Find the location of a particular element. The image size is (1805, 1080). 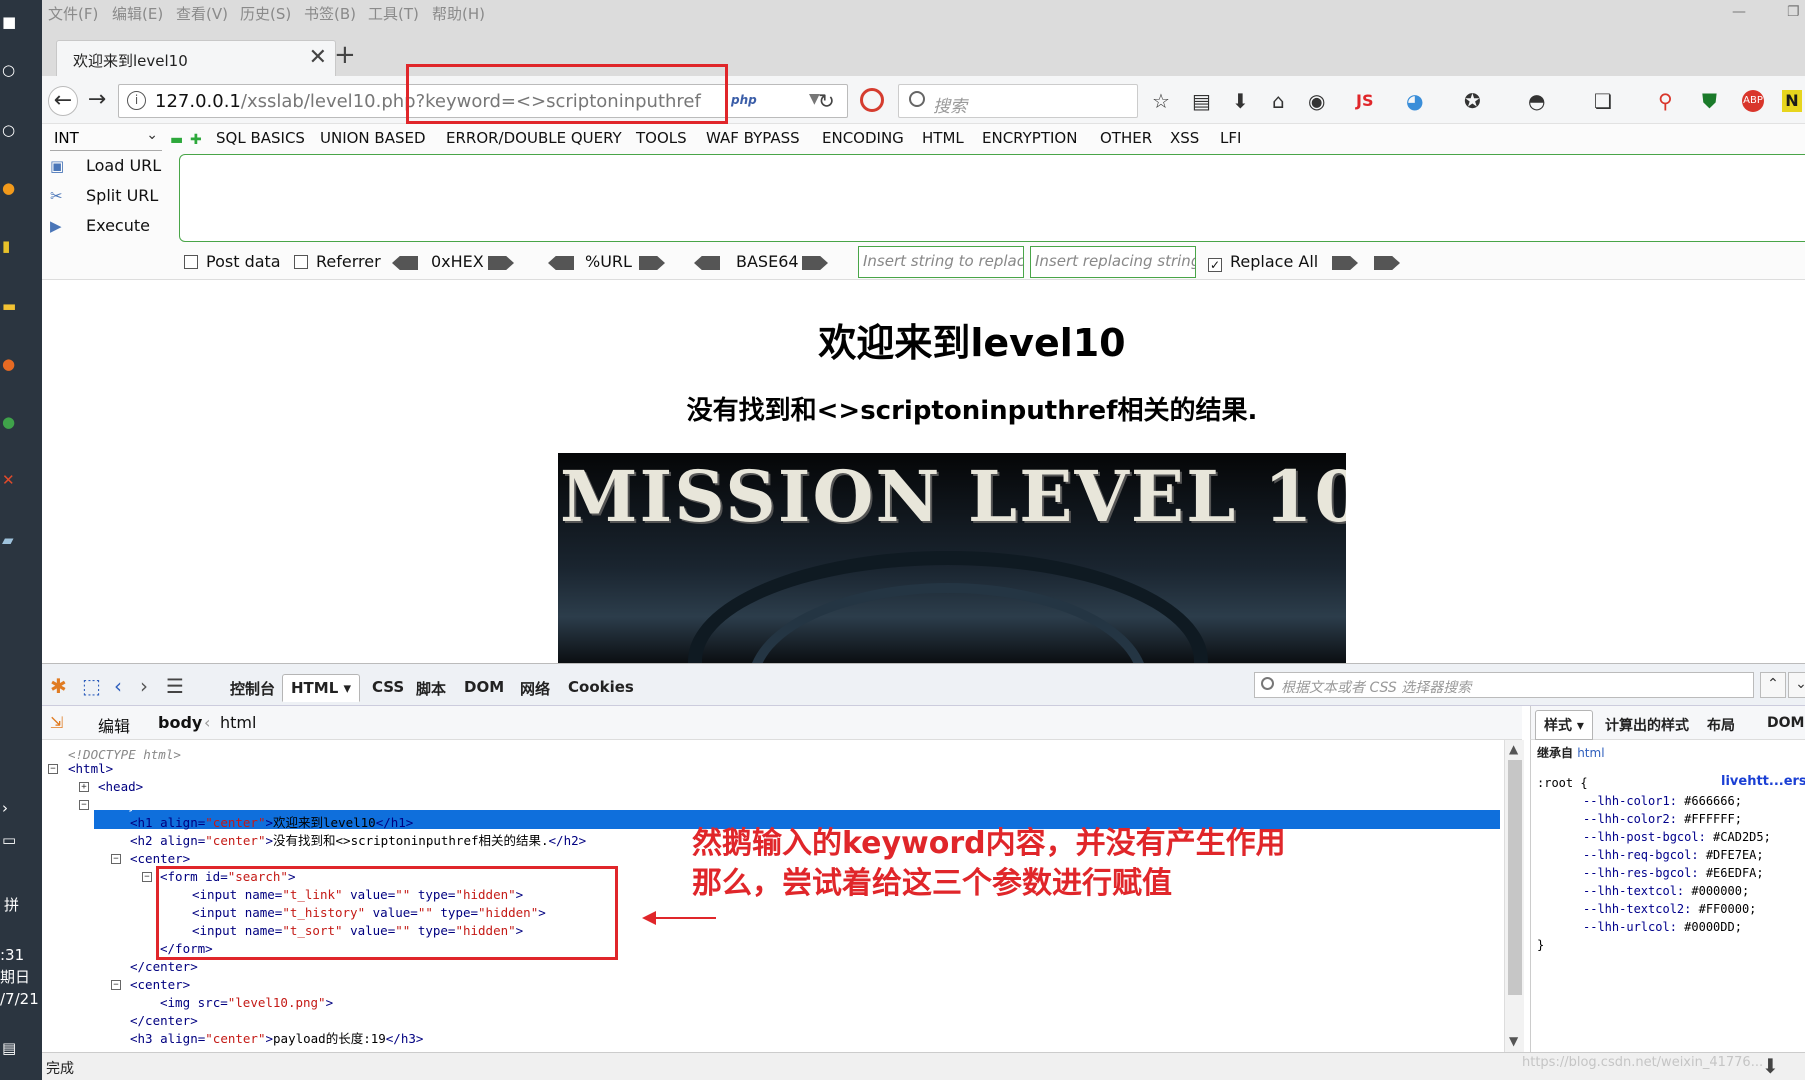

forward-button: → is located at coordinates (97, 101).